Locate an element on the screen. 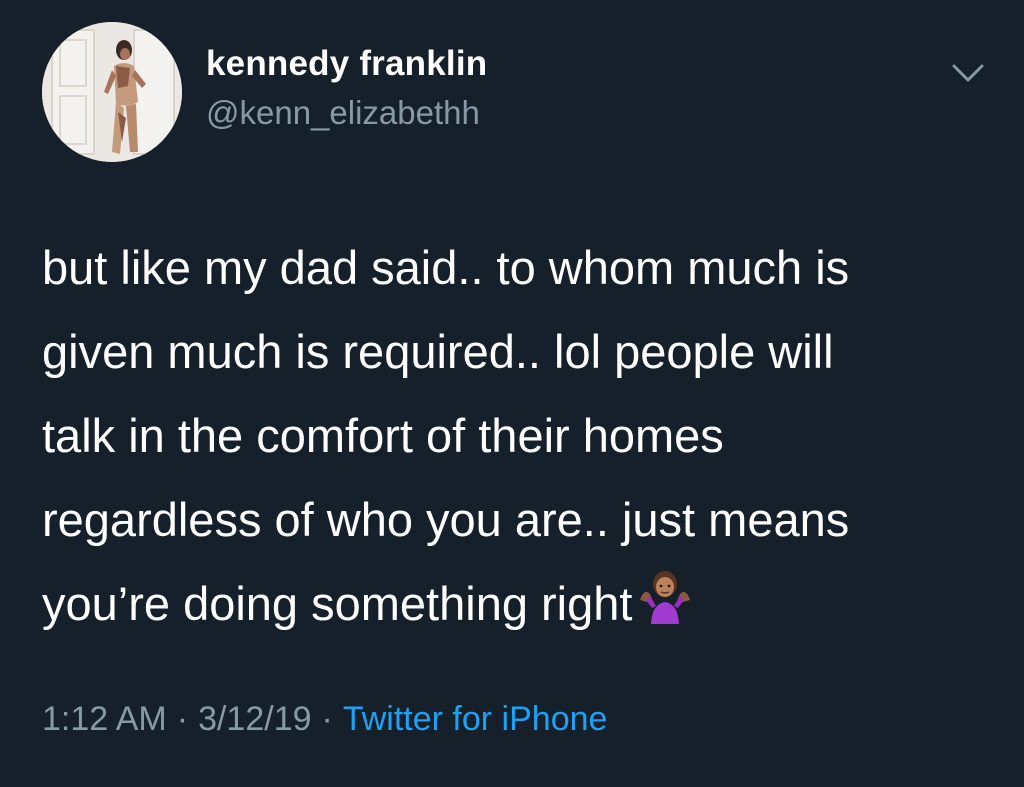 This screenshot has width=1024, height=787. tweet-source-link: Twitter for iPhone is located at coordinates (475, 719).